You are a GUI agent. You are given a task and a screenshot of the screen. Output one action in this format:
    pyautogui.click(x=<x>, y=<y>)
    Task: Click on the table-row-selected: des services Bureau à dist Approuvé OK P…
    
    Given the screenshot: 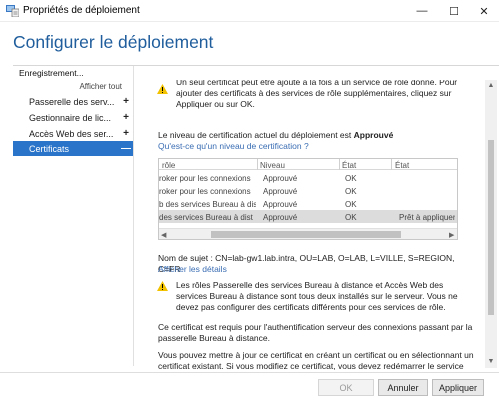 What is the action you would take?
    pyautogui.click(x=308, y=216)
    